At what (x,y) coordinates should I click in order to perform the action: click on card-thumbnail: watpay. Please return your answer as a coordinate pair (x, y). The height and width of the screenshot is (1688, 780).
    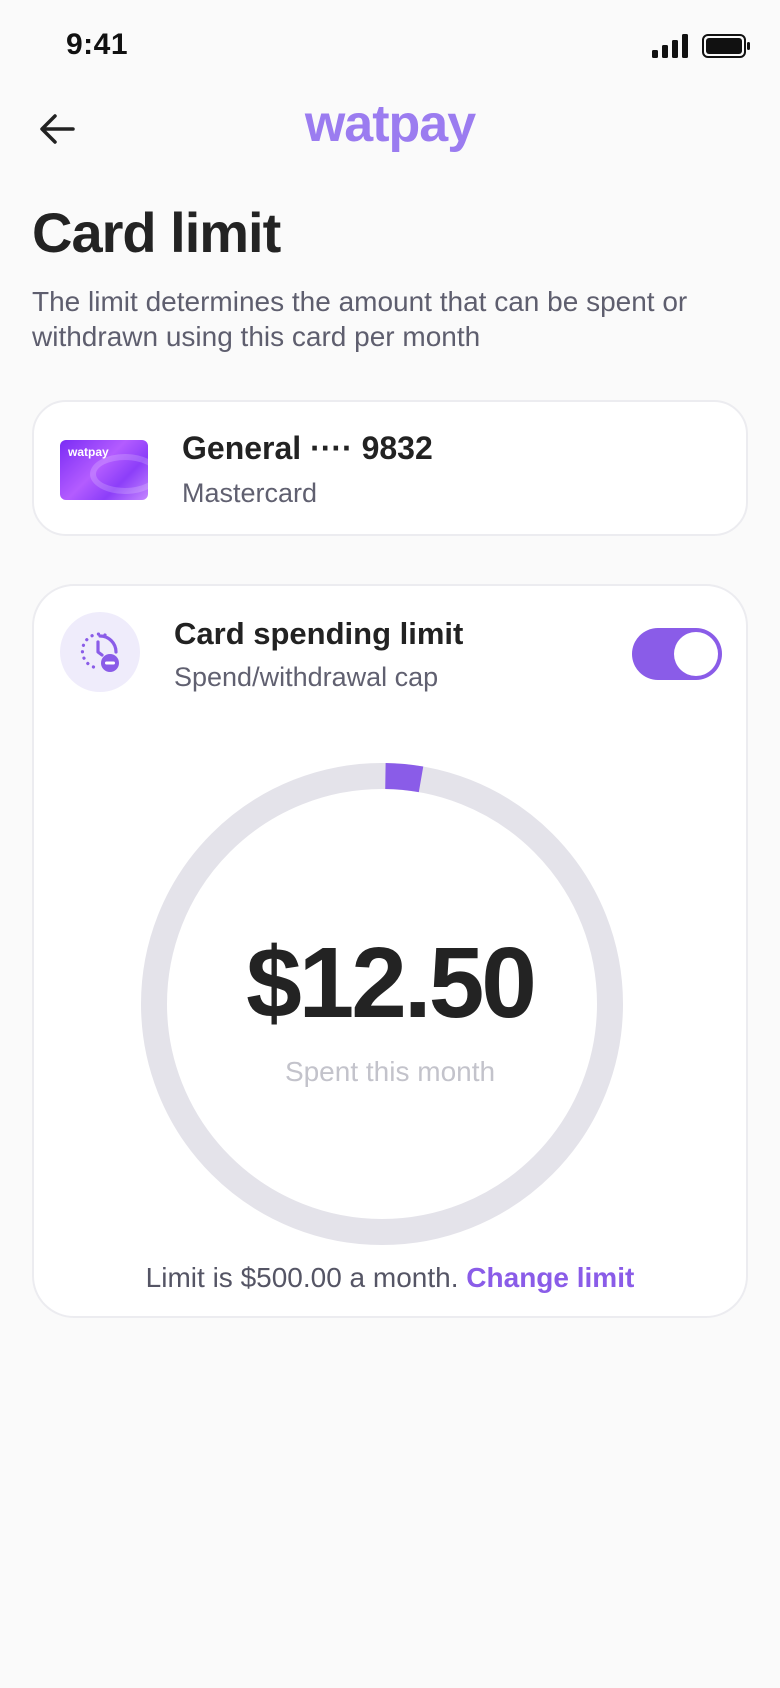
    Looking at the image, I should click on (104, 470).